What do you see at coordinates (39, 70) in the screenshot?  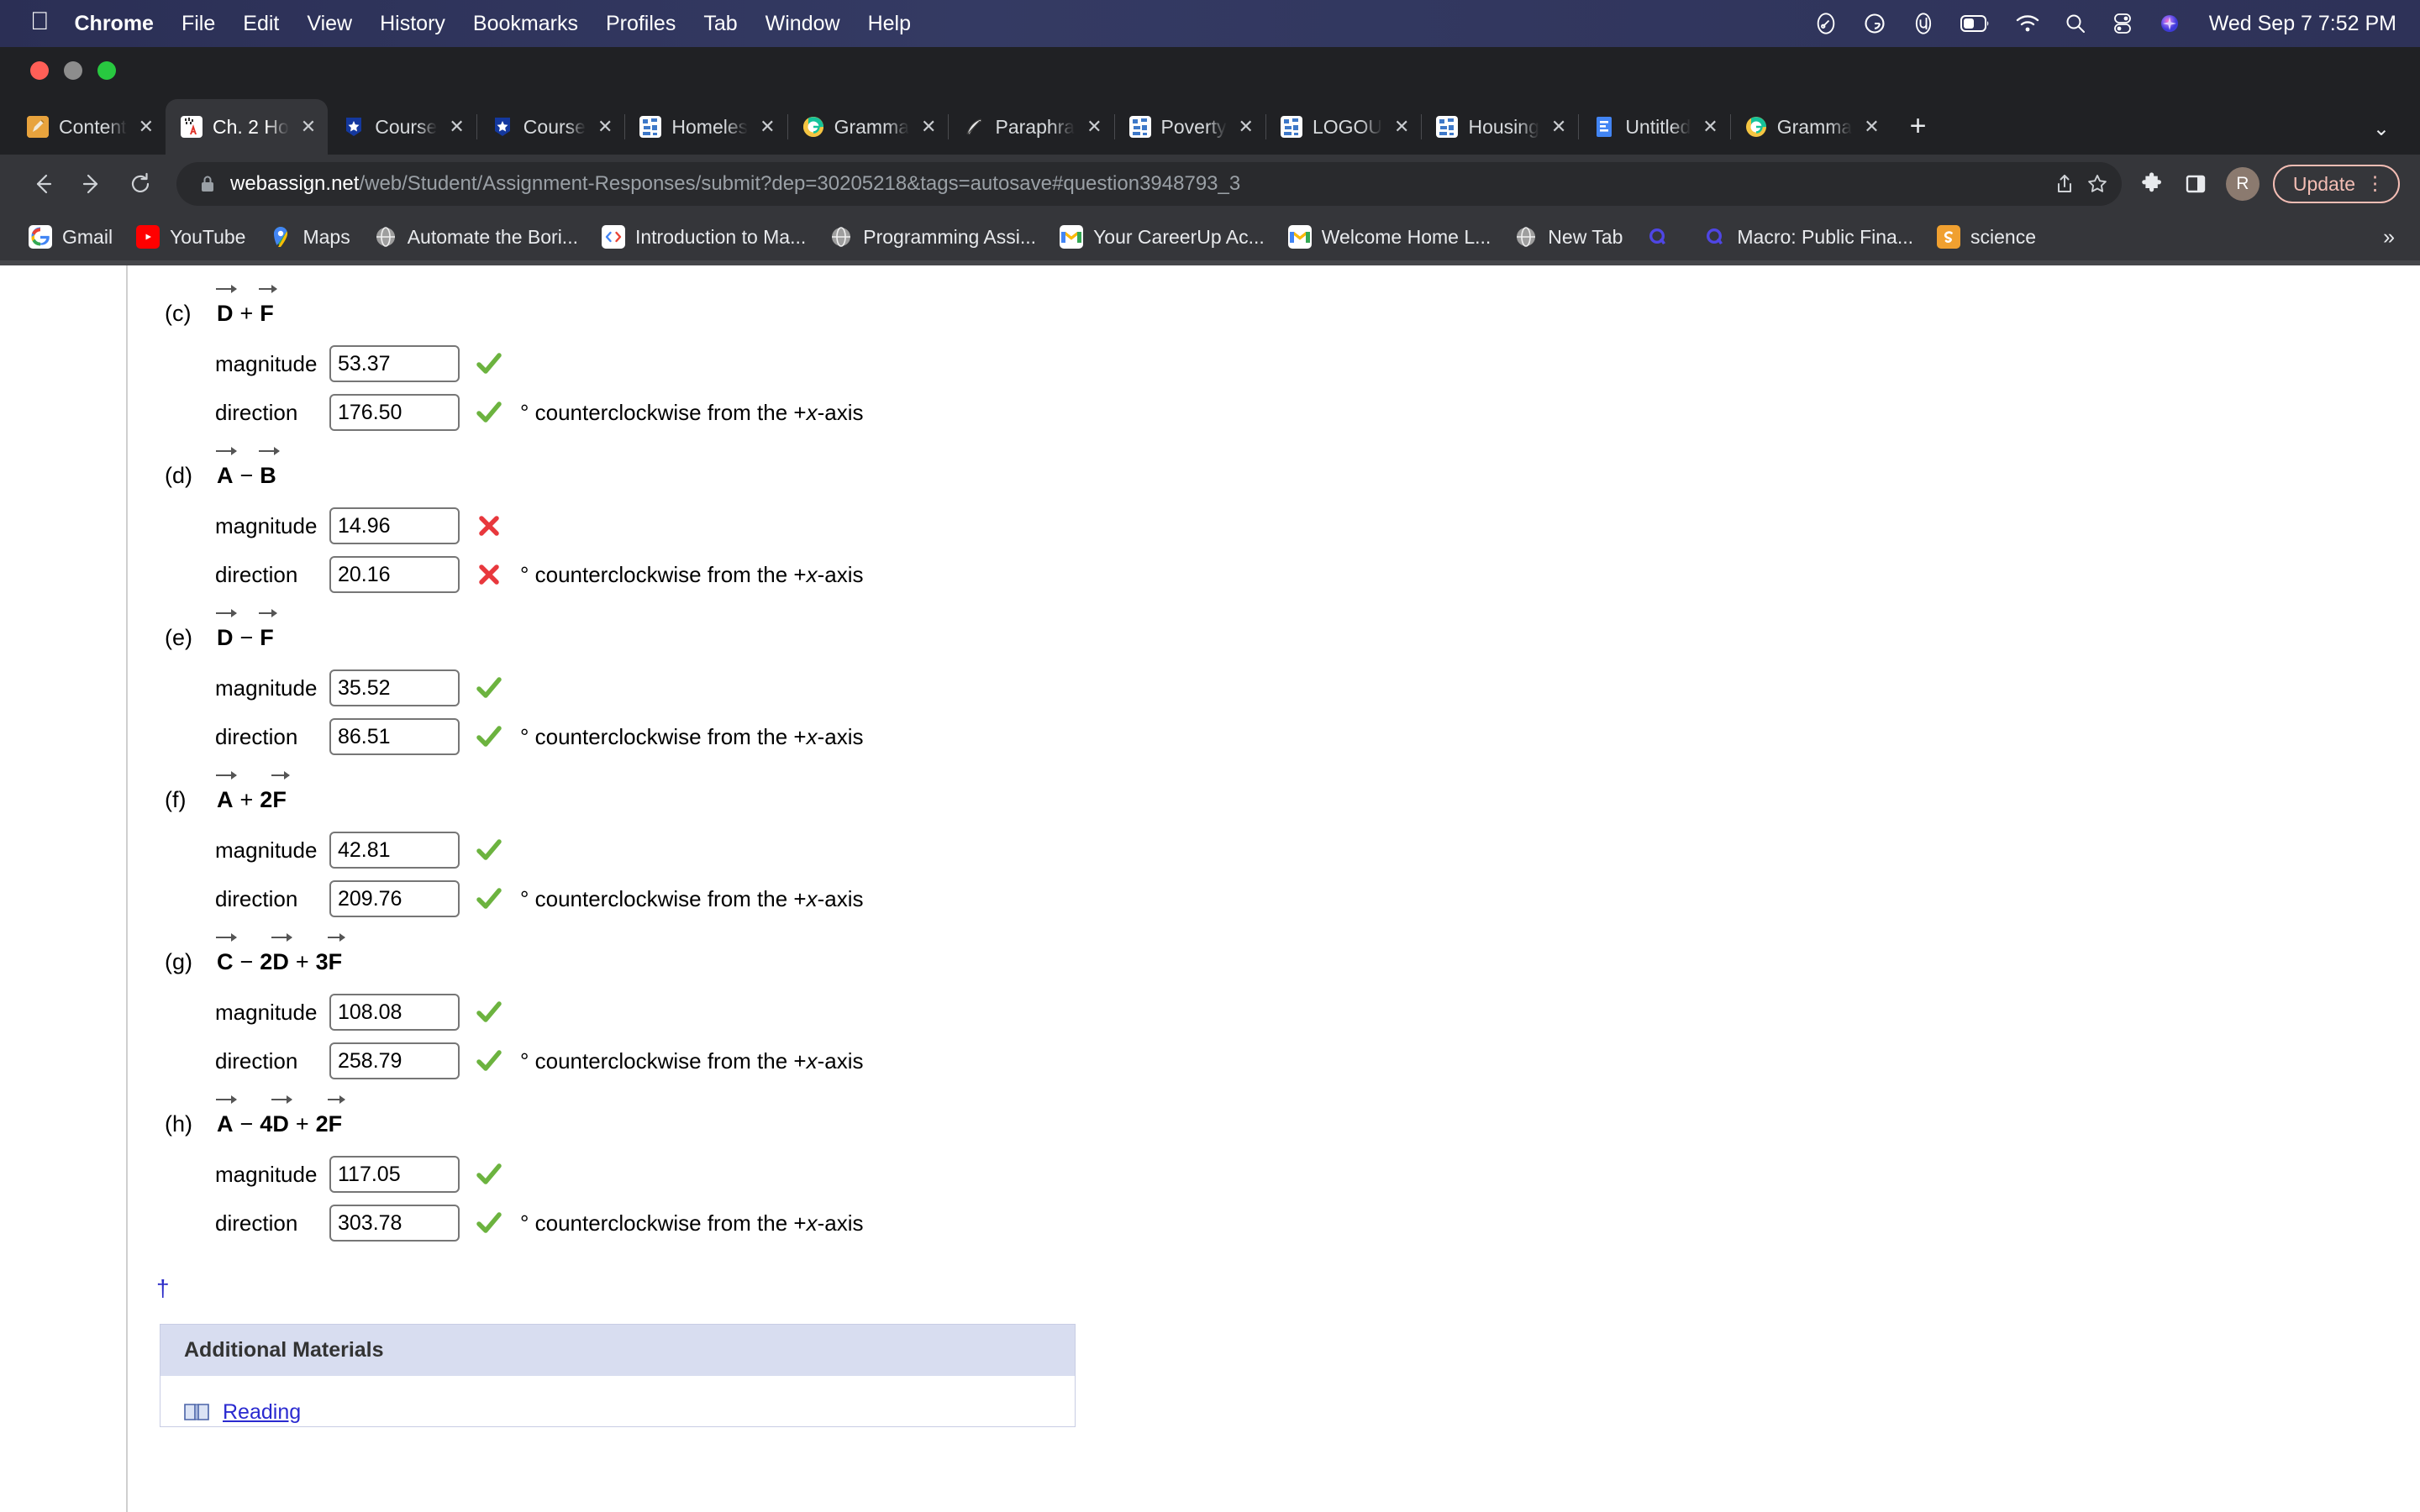 I see `close-button` at bounding box center [39, 70].